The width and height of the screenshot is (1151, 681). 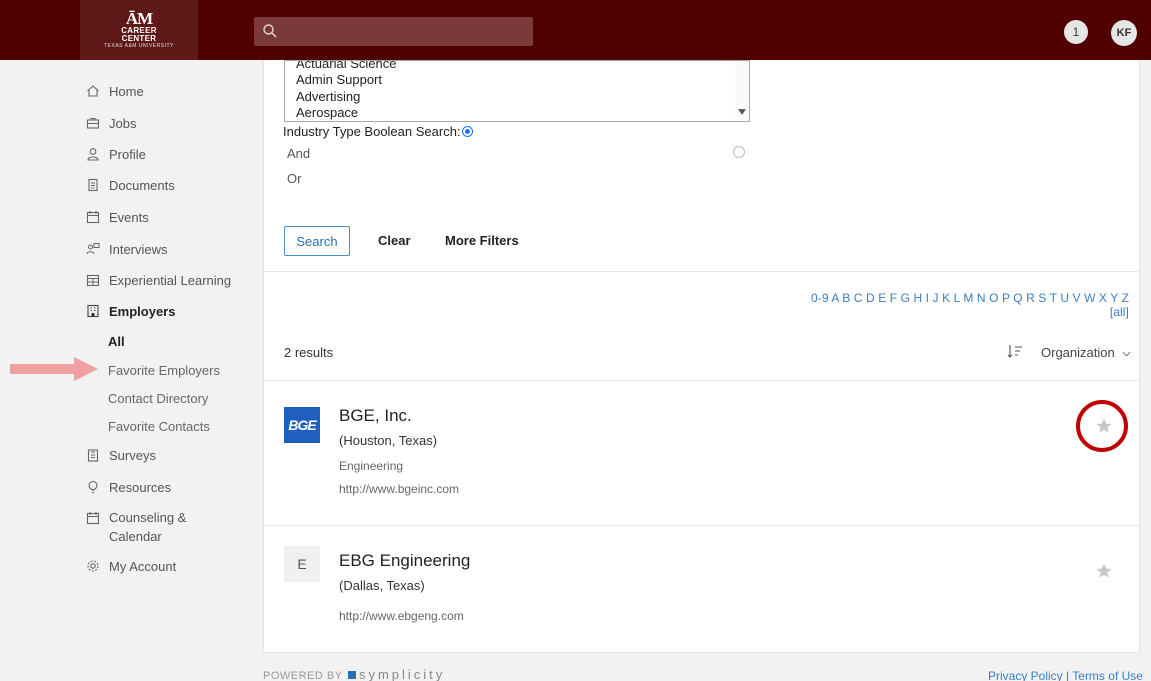 What do you see at coordinates (164, 370) in the screenshot?
I see `sidebar-subitem-favorite-employers: Favorite Employers` at bounding box center [164, 370].